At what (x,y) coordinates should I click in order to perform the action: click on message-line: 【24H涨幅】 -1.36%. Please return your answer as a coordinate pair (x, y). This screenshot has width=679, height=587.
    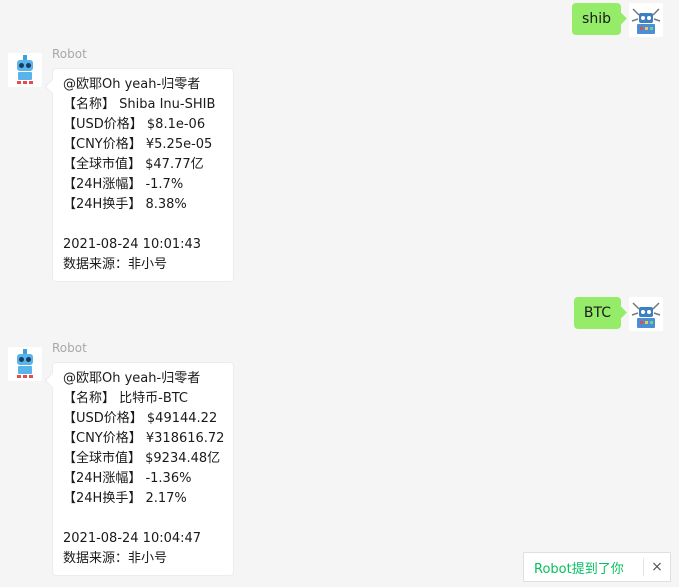
    Looking at the image, I should click on (127, 478).